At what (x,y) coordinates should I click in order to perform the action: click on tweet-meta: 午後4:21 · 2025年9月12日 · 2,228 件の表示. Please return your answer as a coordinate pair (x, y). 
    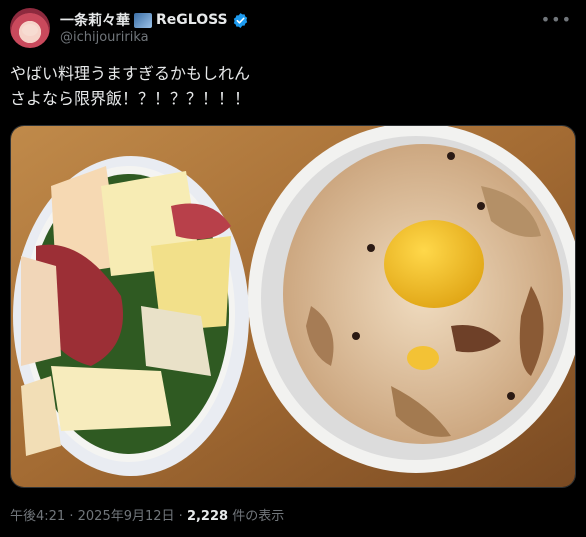
    Looking at the image, I should click on (147, 514).